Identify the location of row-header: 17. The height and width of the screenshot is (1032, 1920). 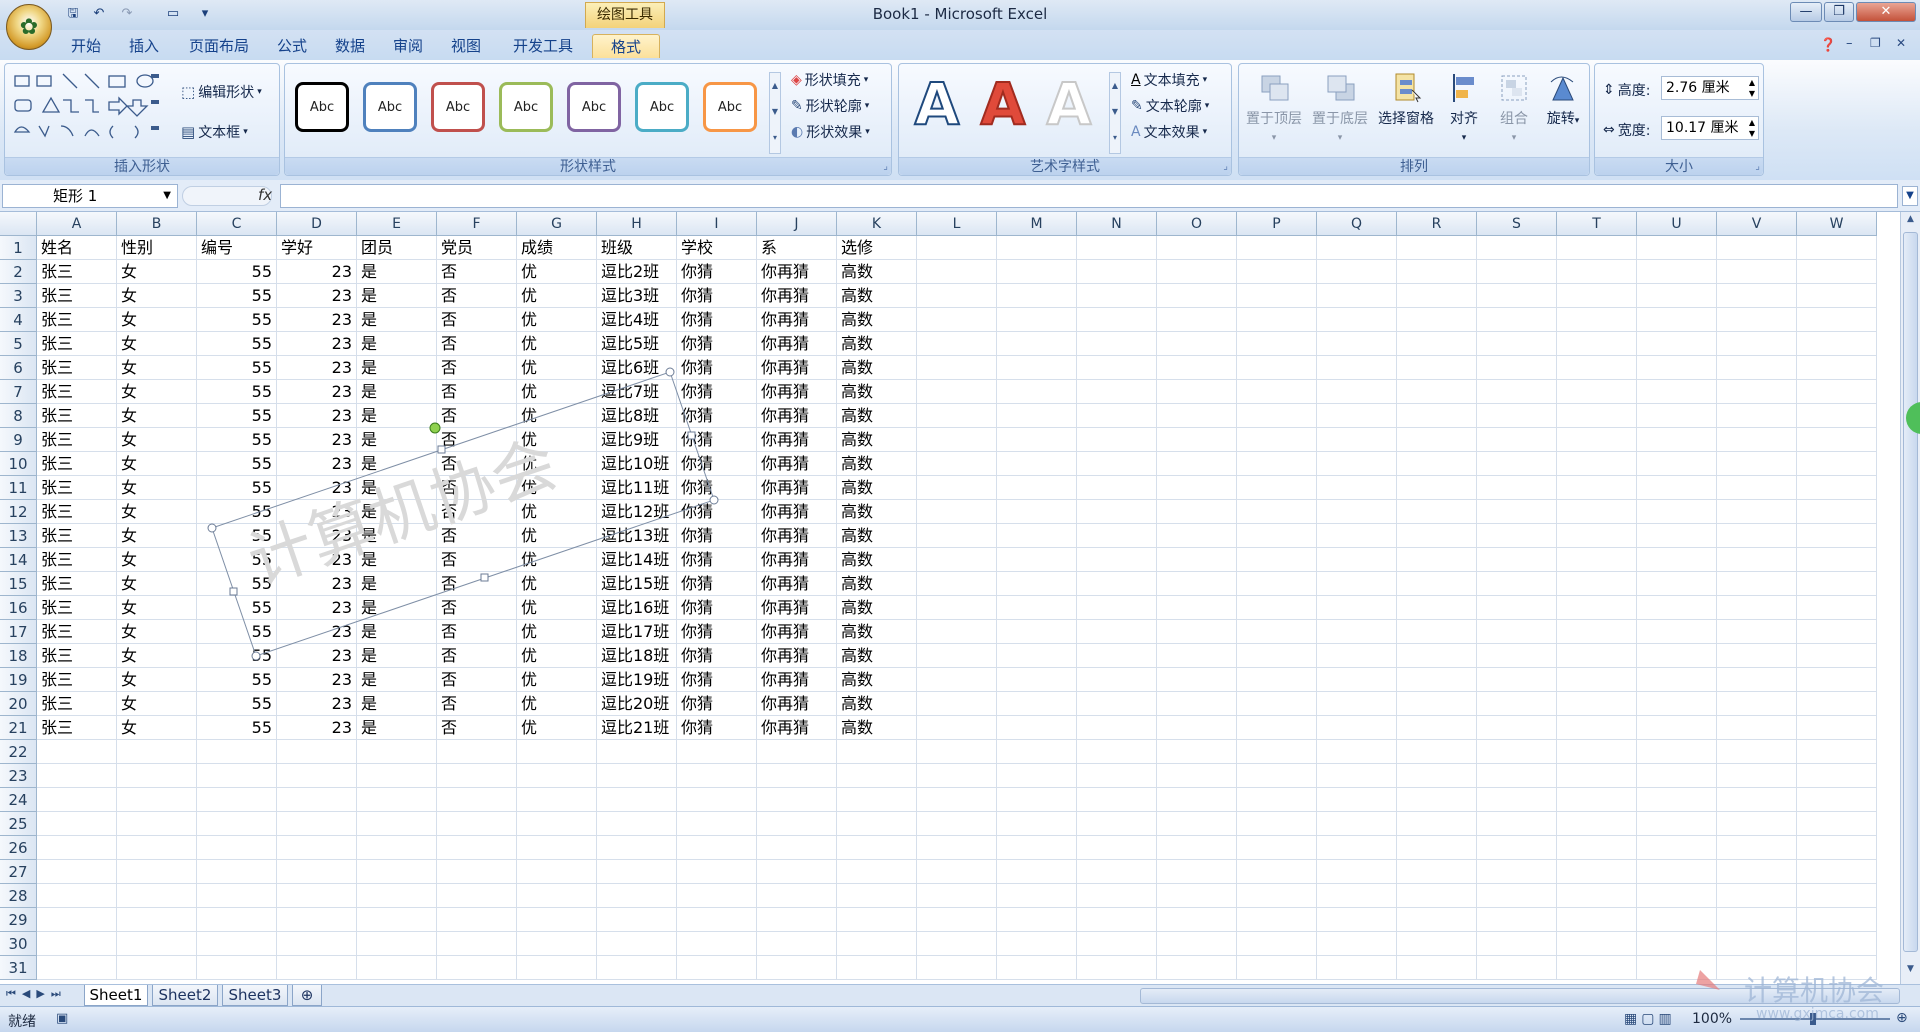
(18, 632).